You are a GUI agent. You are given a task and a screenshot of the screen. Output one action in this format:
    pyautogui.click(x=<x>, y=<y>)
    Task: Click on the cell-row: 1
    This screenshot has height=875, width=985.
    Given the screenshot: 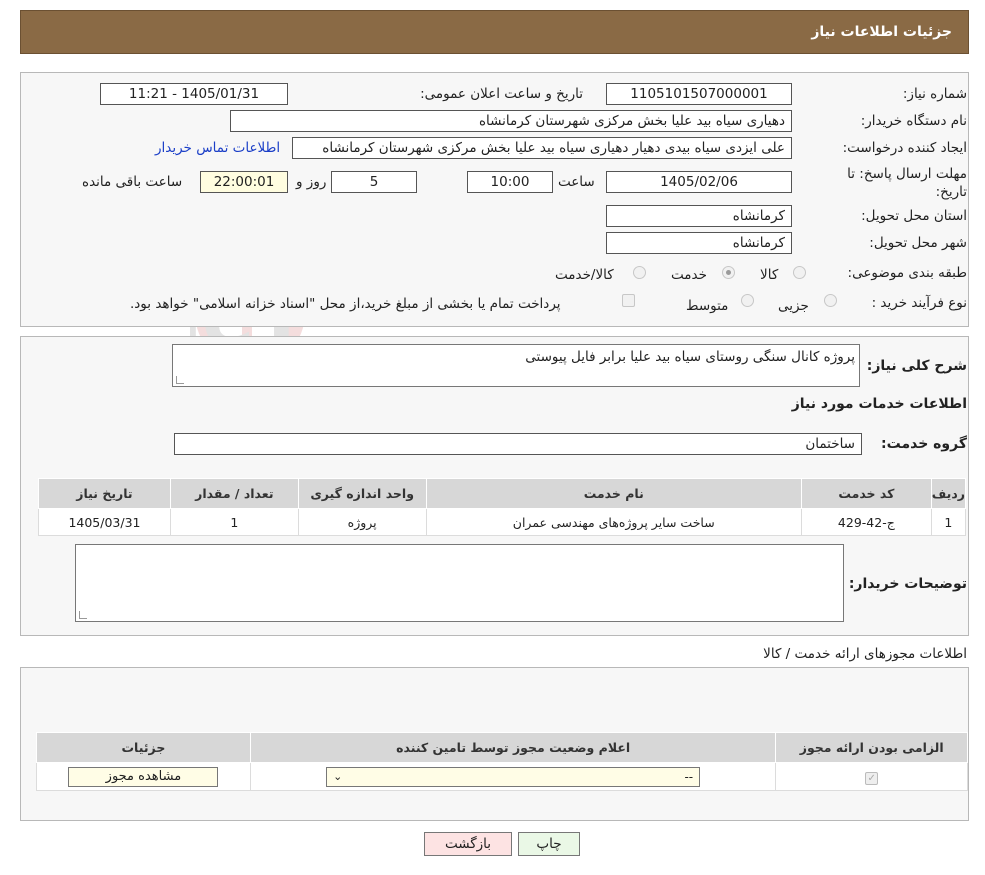 What is the action you would take?
    pyautogui.click(x=948, y=522)
    